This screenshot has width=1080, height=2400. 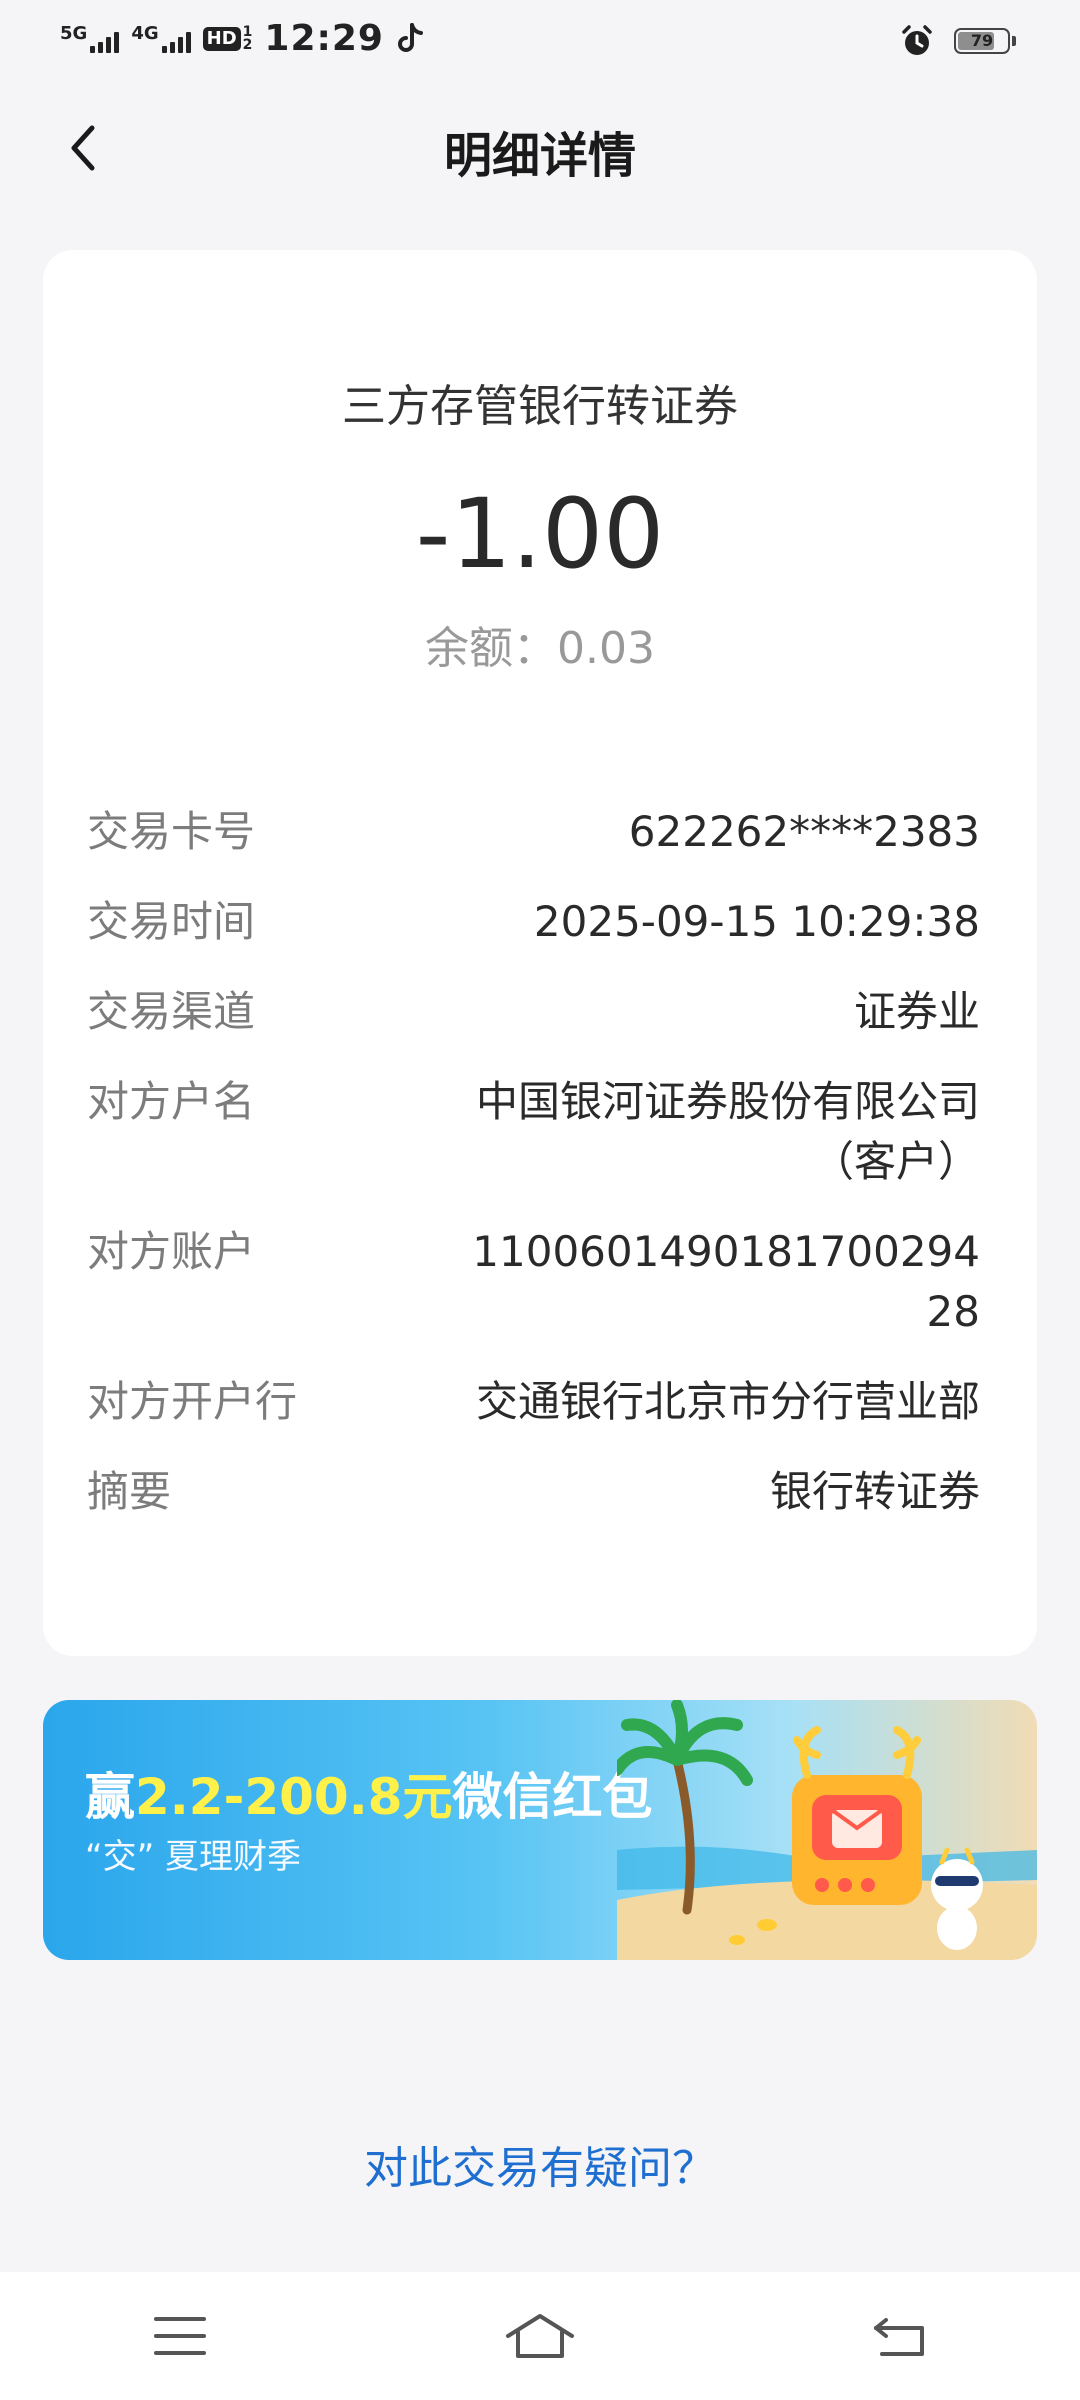 I want to click on status-time: 12:29, so click(x=324, y=38).